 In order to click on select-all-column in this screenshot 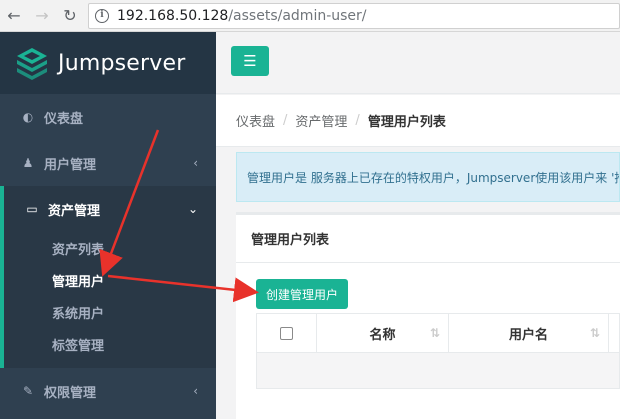, I will do `click(287, 333)`.